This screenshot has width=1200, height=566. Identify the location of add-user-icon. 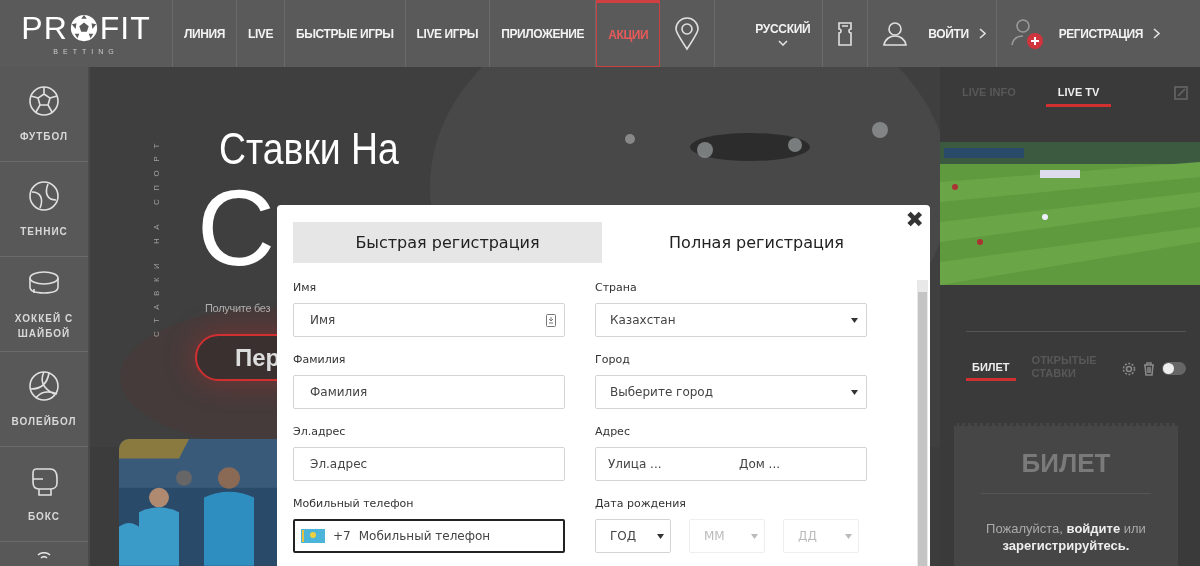
(1027, 33).